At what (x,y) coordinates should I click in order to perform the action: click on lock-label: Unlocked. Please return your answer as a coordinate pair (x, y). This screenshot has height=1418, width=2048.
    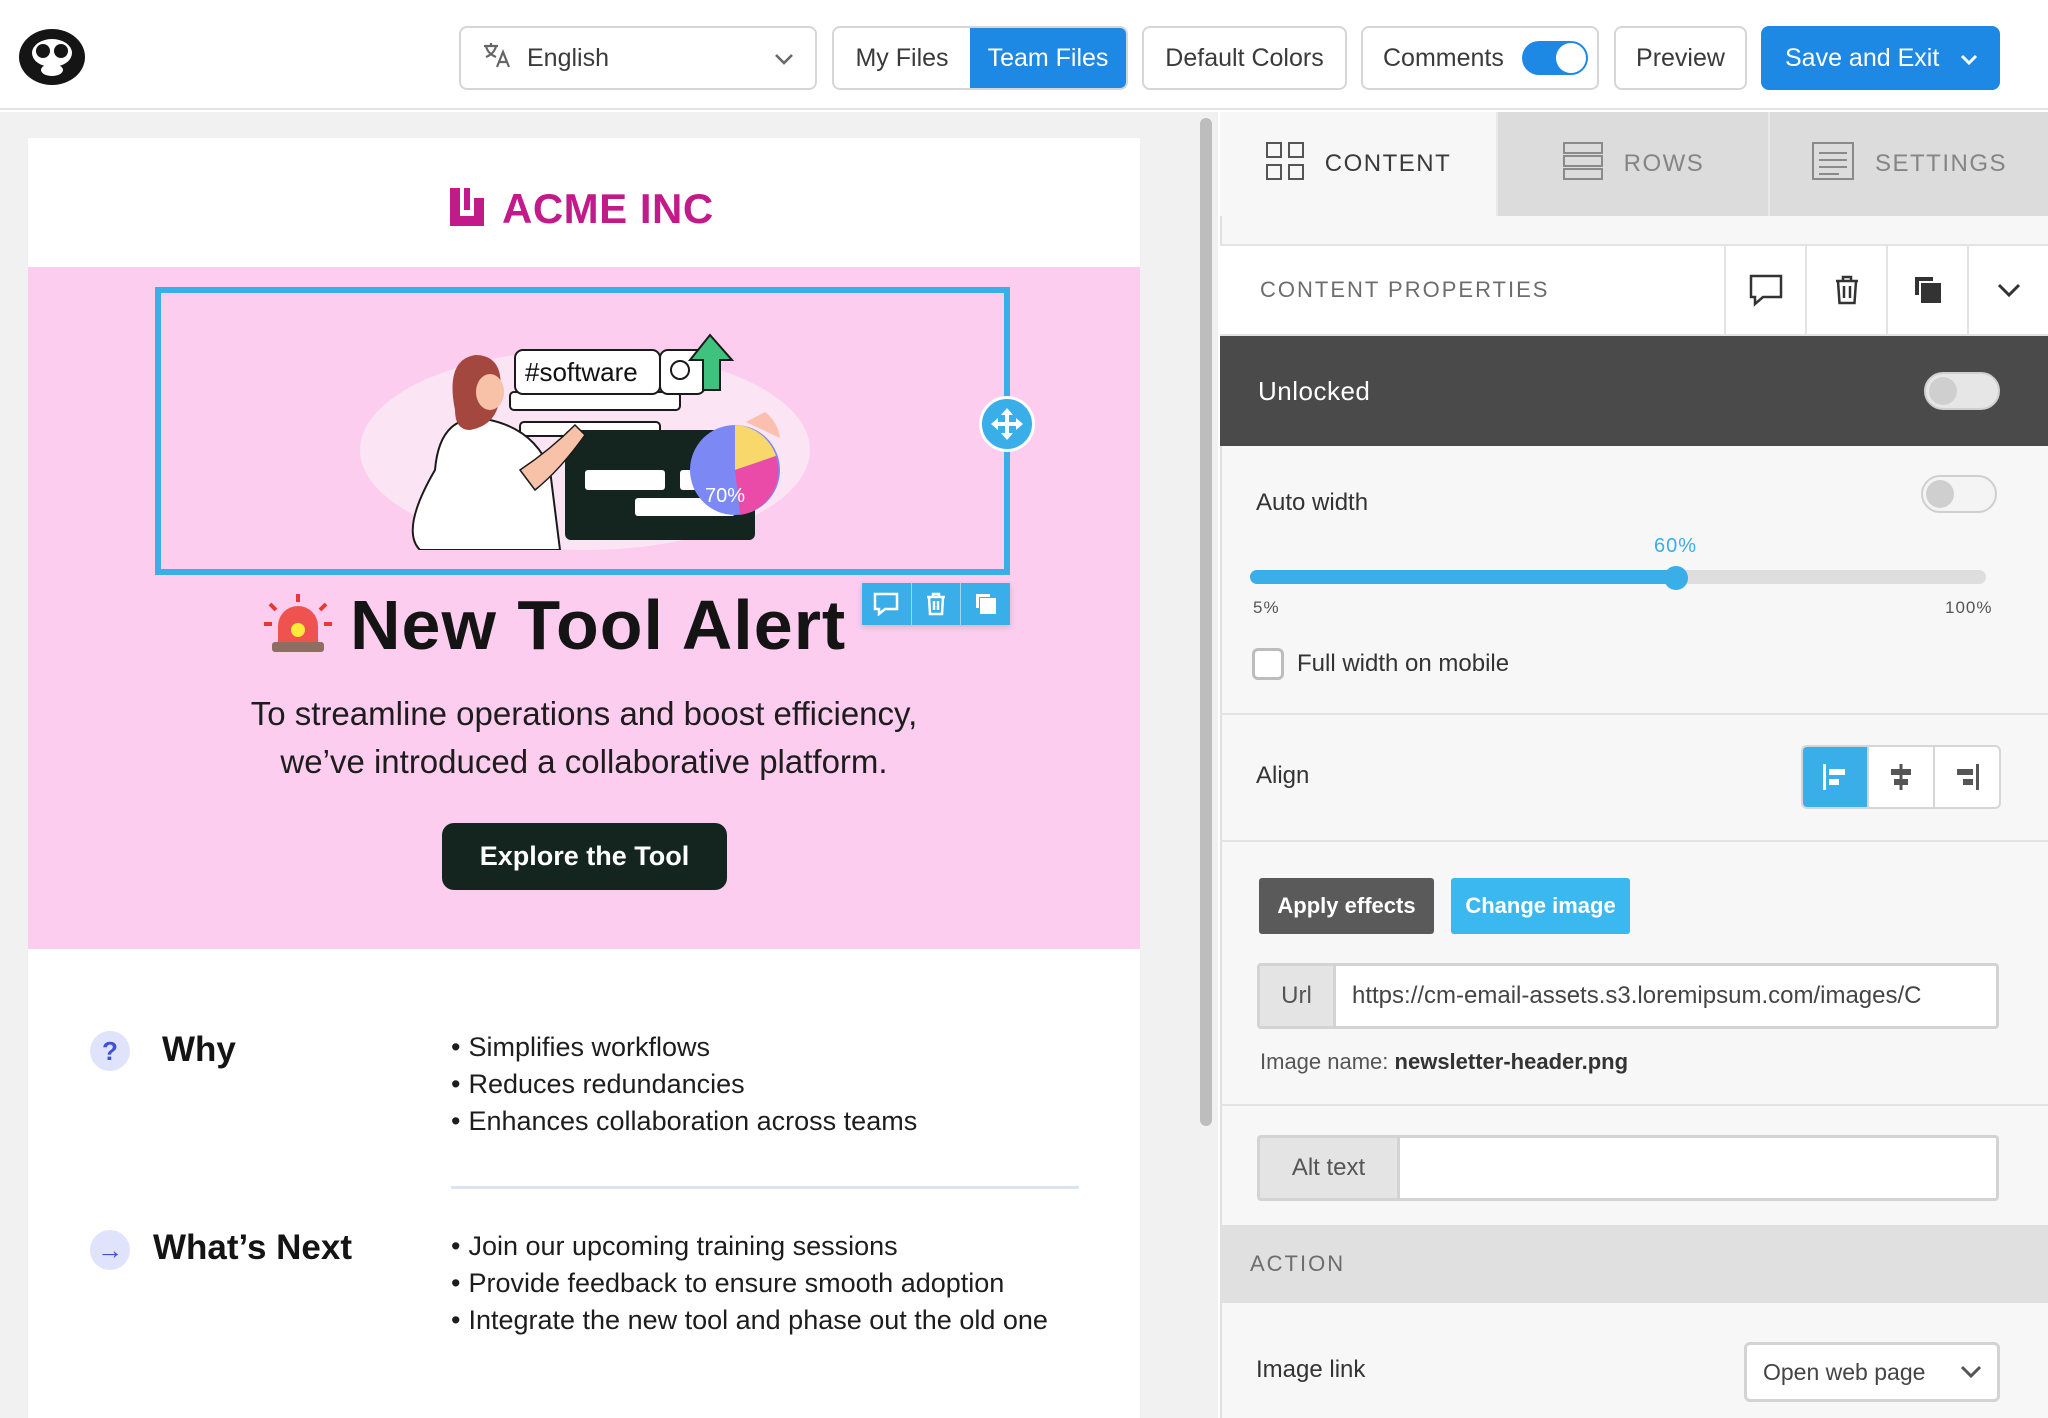
    Looking at the image, I should click on (1314, 390).